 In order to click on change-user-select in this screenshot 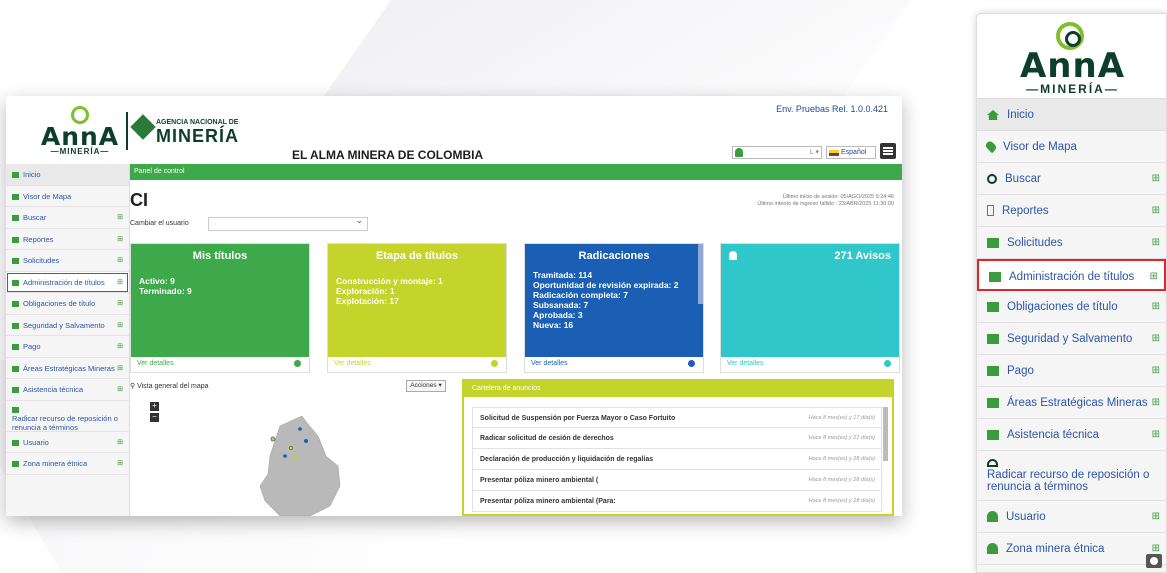, I will do `click(288, 223)`.